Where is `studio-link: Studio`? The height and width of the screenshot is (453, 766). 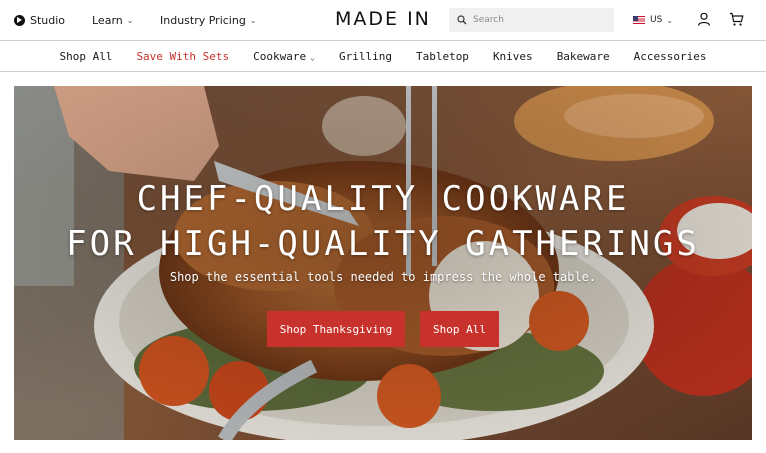 studio-link: Studio is located at coordinates (39, 20).